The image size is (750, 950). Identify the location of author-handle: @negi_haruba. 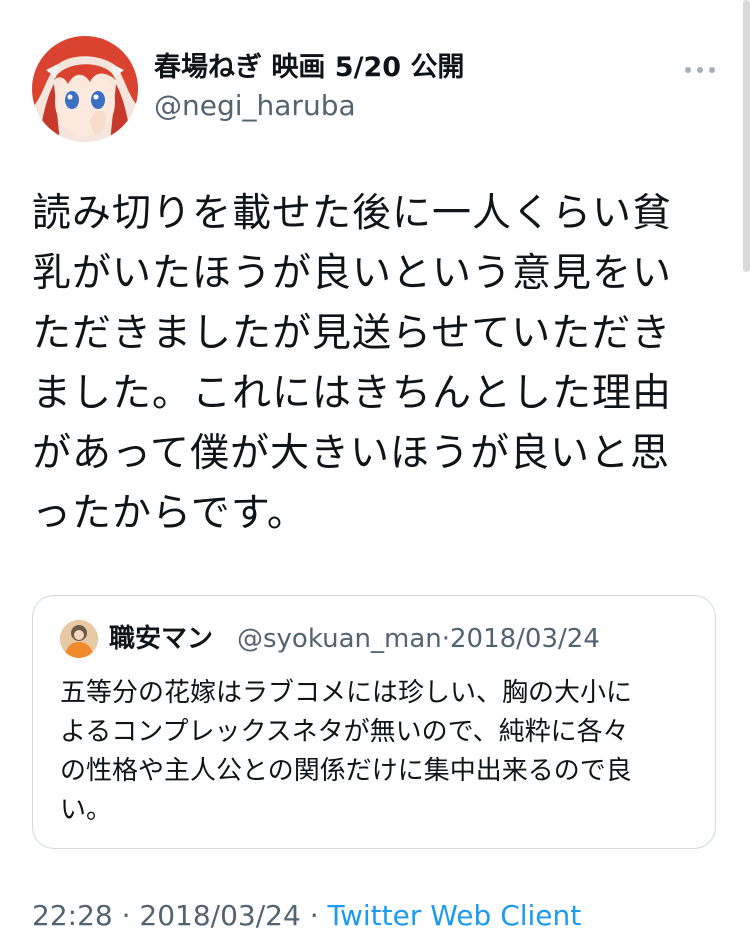
(255, 106).